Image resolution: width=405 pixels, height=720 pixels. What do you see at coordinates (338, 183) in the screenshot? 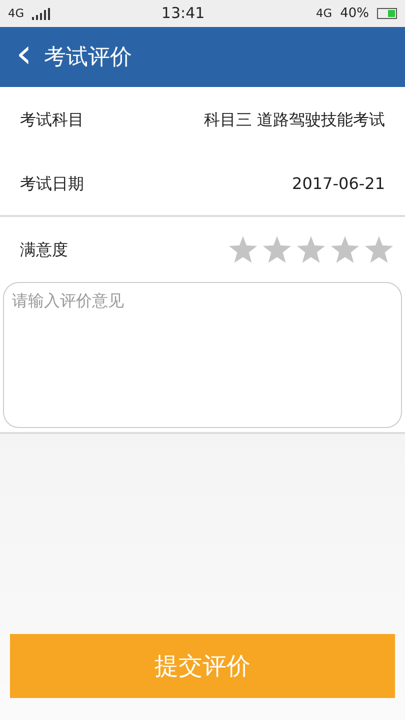
I see `field-value: 2017-06-21` at bounding box center [338, 183].